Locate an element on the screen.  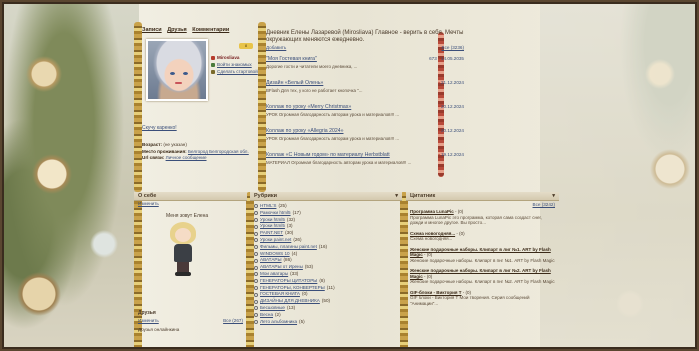
tab-comments: Комментарии is located at coordinates (210, 30).